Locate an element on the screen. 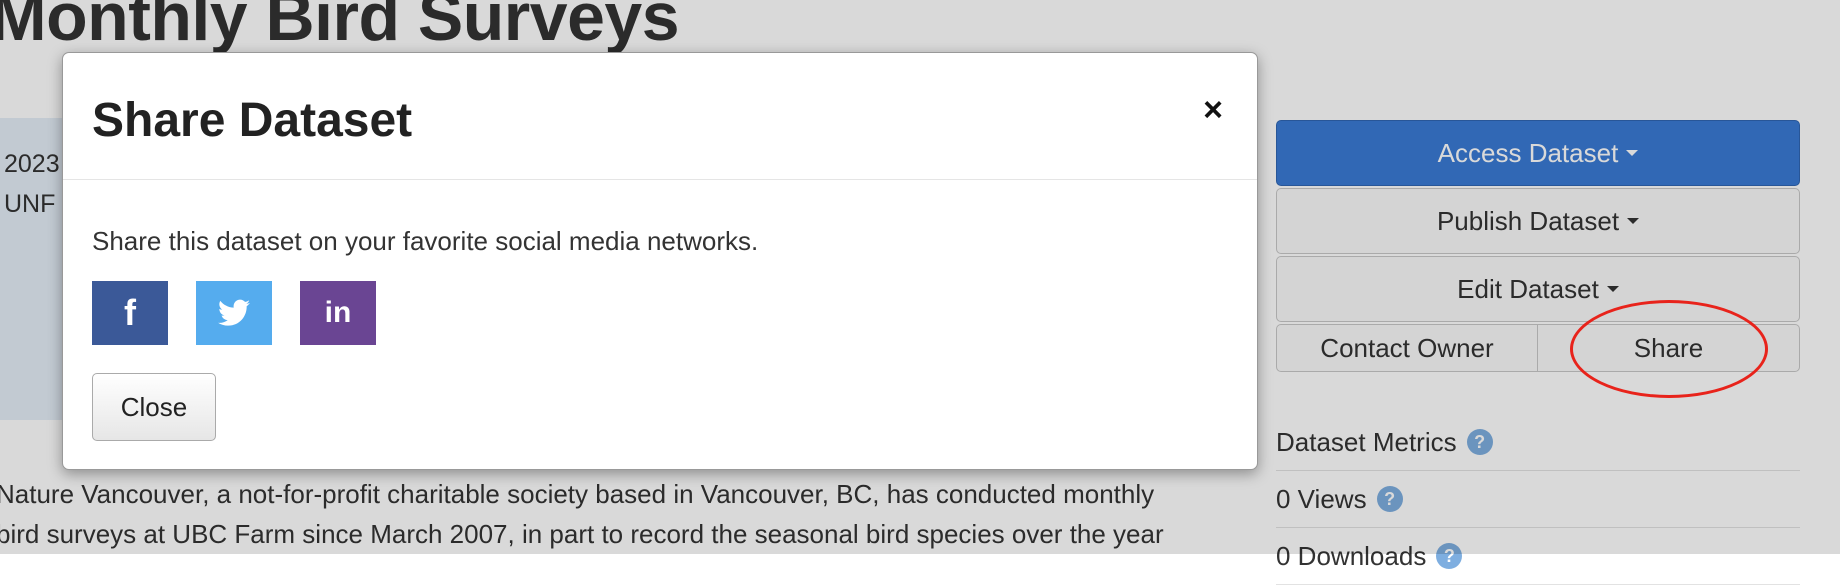 Image resolution: width=1840 pixels, height=585 pixels. facebook-icon: f is located at coordinates (130, 312).